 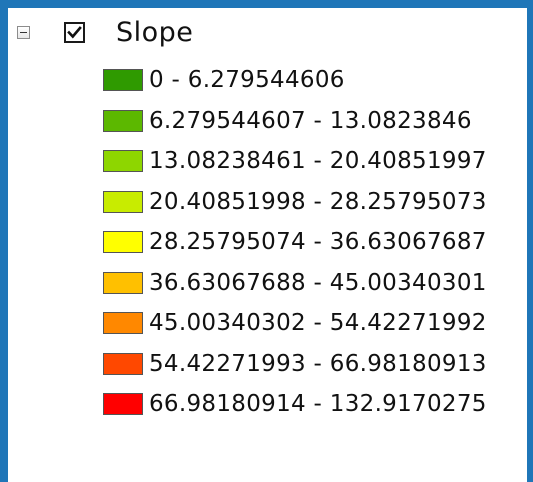 I want to click on checkmark-icon, so click(x=74, y=32).